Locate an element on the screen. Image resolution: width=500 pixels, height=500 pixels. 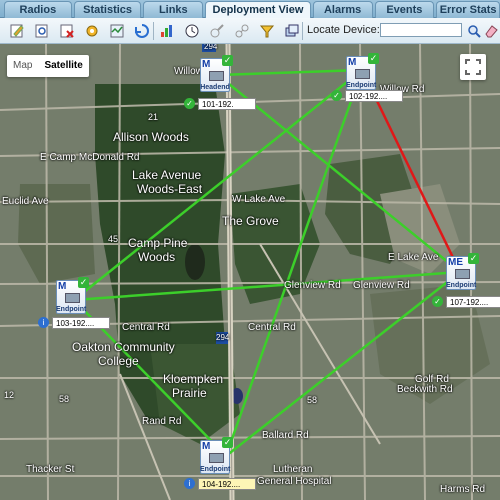
node-endpoint-left: M ✓ Endpoint is located at coordinates (72, 295).